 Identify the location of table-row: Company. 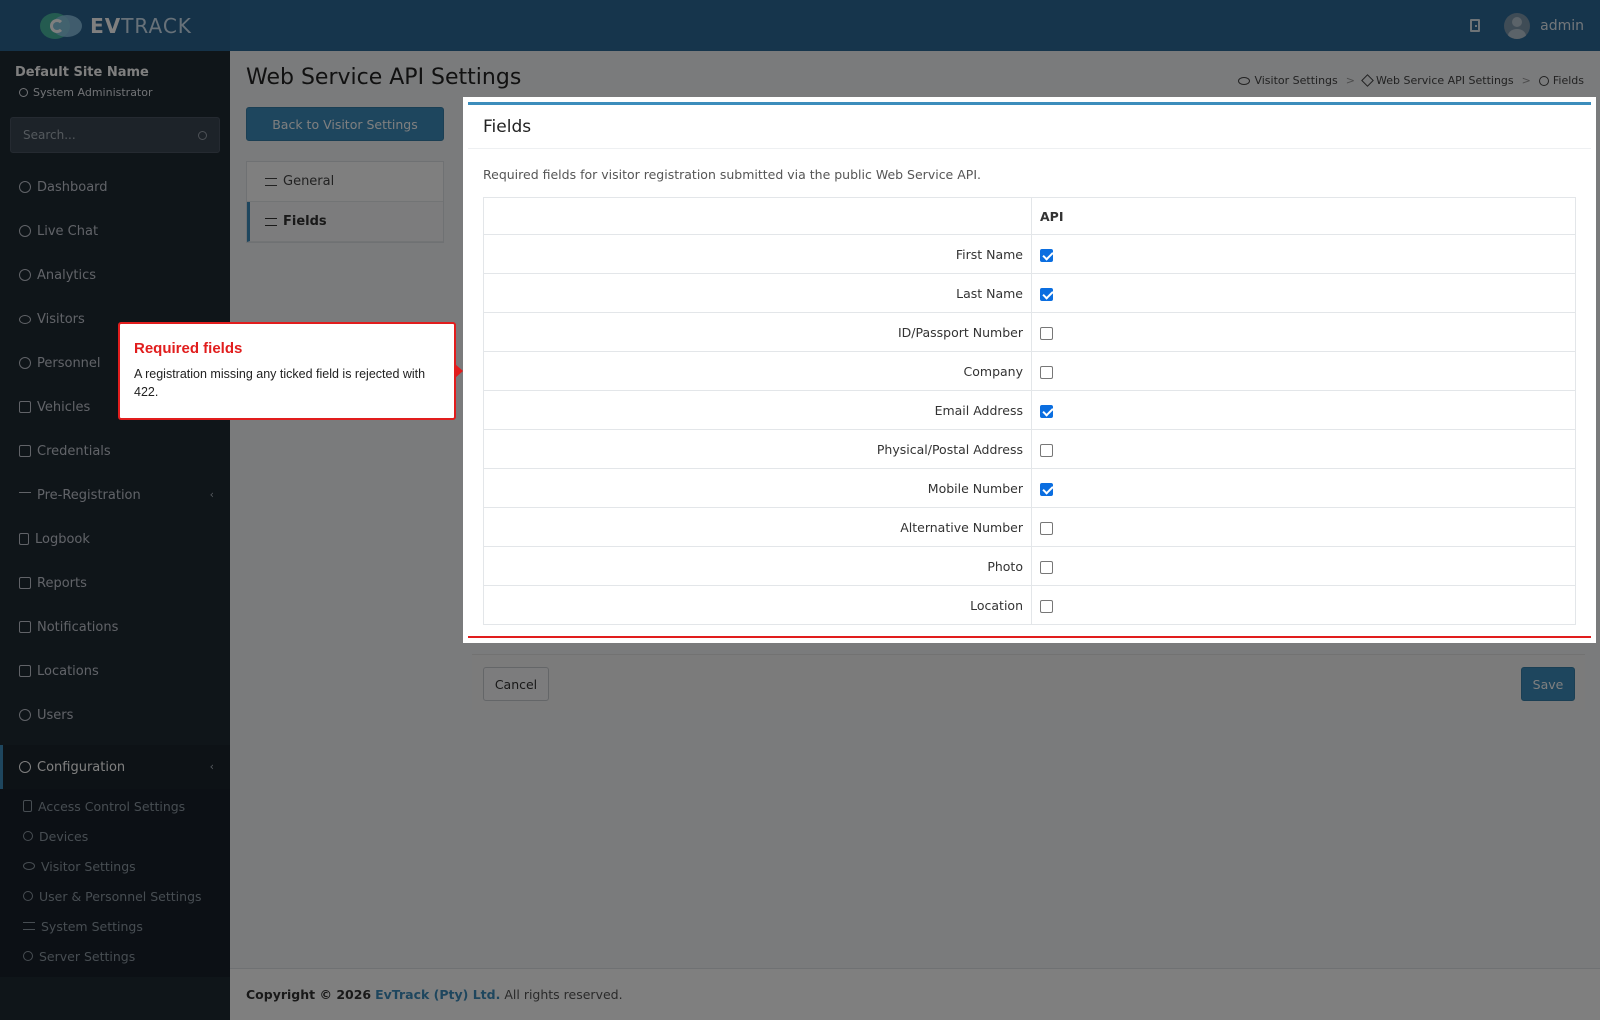
(1029, 371).